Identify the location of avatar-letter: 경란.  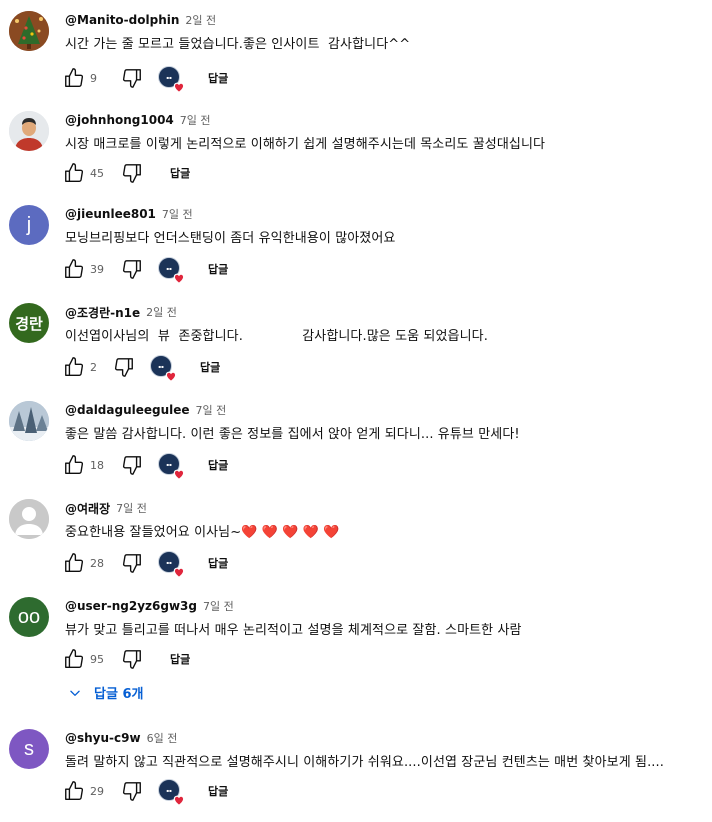
(29, 323).